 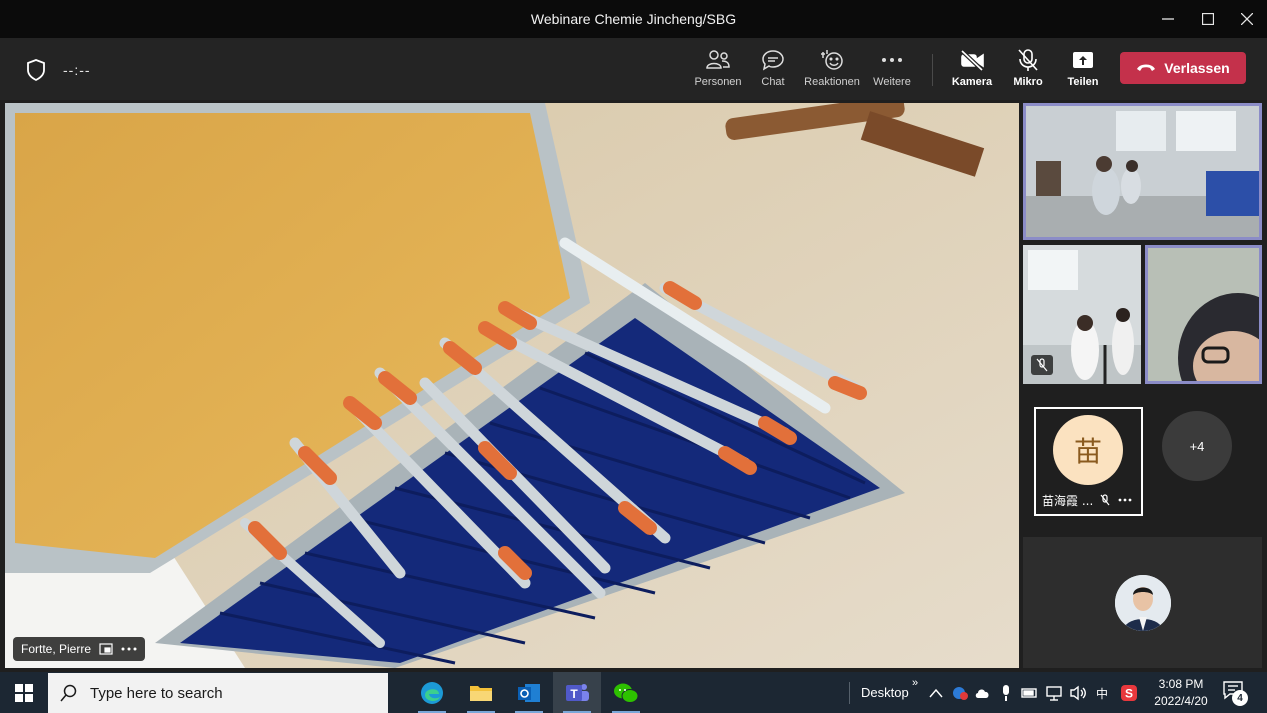 I want to click on lab-video-frame, so click(x=1142, y=171).